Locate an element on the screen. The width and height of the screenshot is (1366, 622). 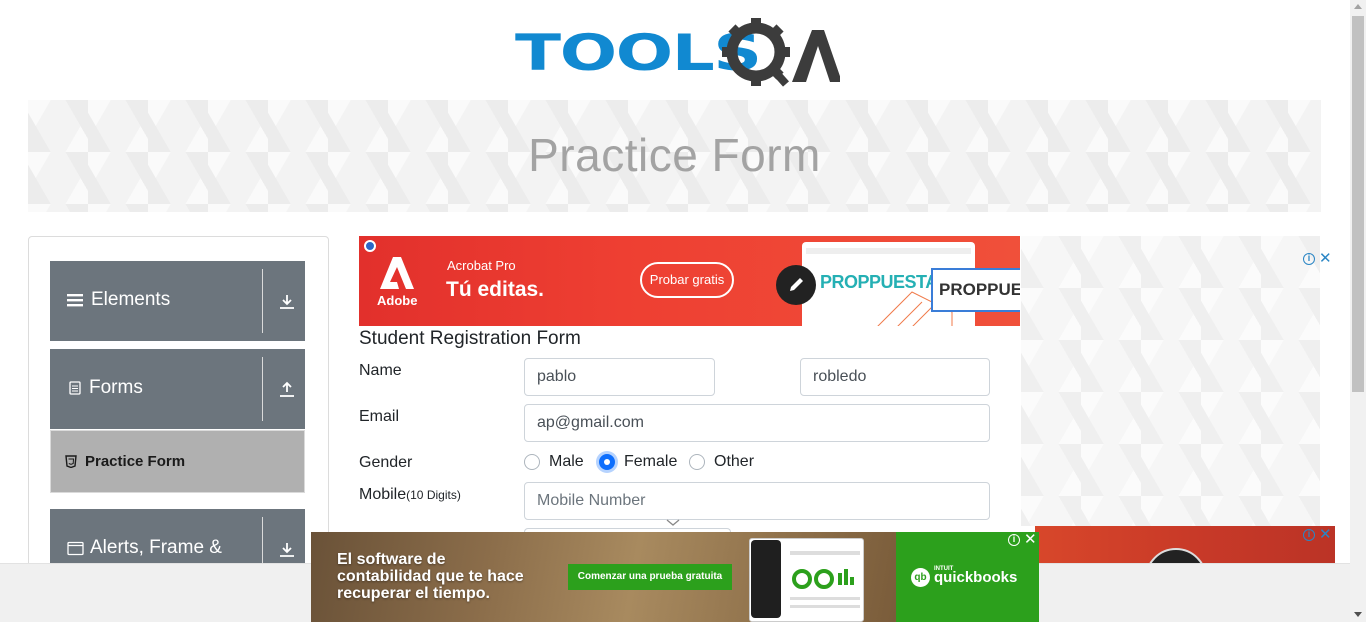
quickbooks-logo: qb quickbooks is located at coordinates (964, 577).